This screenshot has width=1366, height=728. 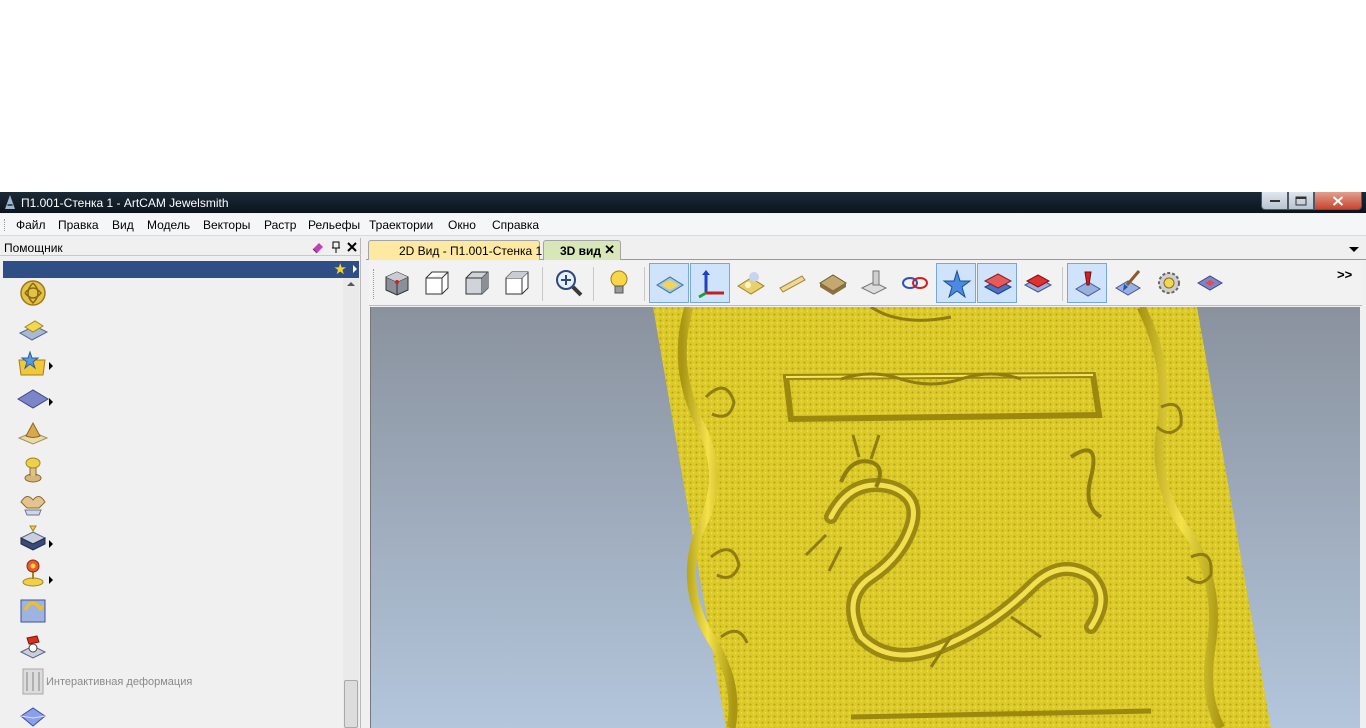 What do you see at coordinates (78, 225) in the screenshot?
I see `menu-edit: Правка` at bounding box center [78, 225].